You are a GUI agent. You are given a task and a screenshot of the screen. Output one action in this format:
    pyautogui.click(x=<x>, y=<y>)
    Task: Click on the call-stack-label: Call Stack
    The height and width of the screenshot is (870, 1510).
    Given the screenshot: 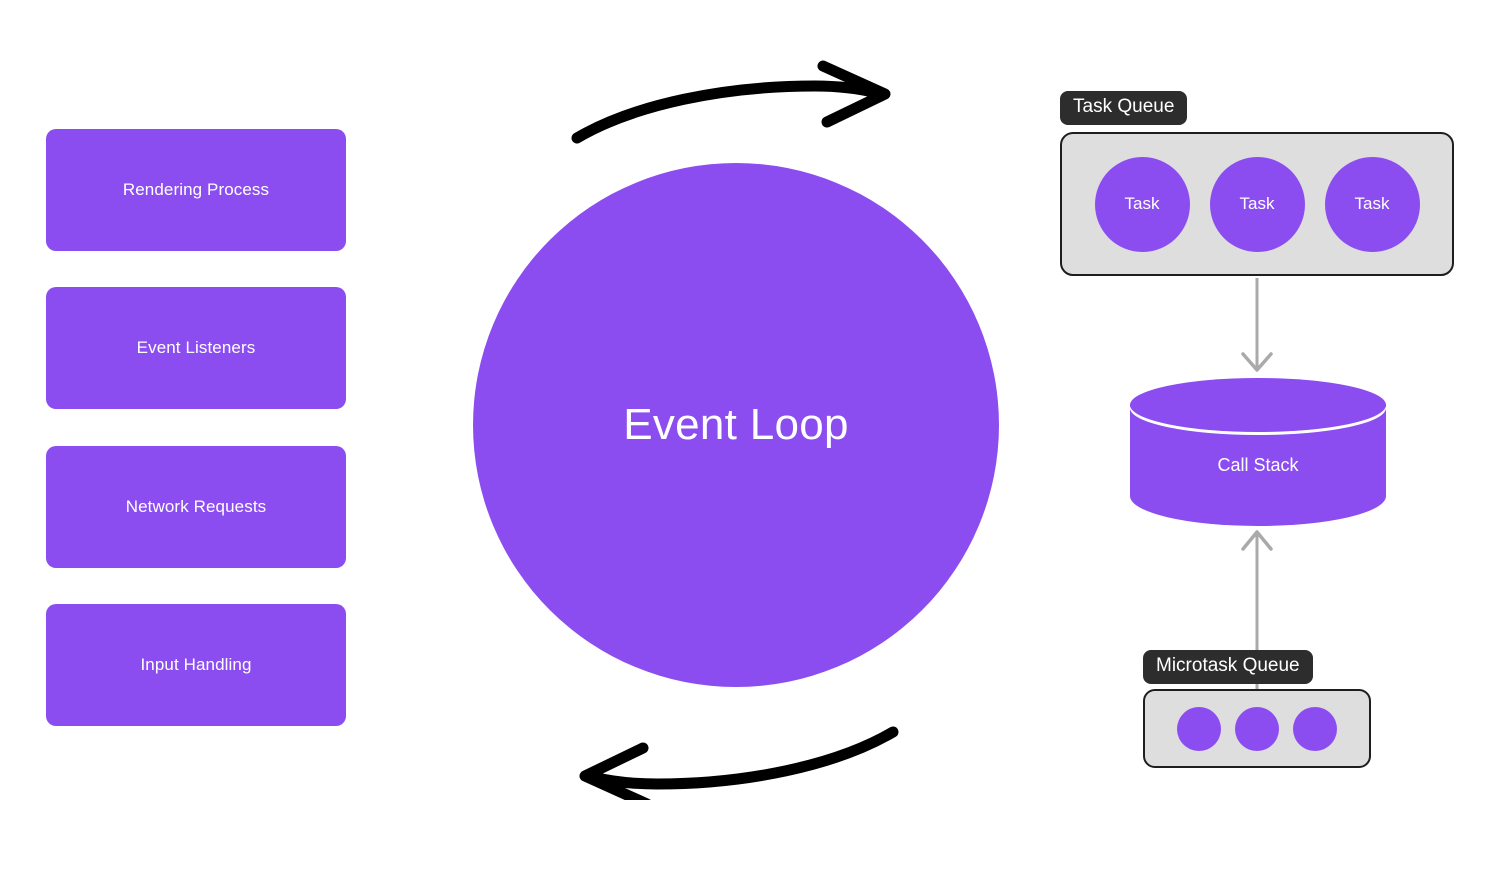 What is the action you would take?
    pyautogui.click(x=1258, y=464)
    